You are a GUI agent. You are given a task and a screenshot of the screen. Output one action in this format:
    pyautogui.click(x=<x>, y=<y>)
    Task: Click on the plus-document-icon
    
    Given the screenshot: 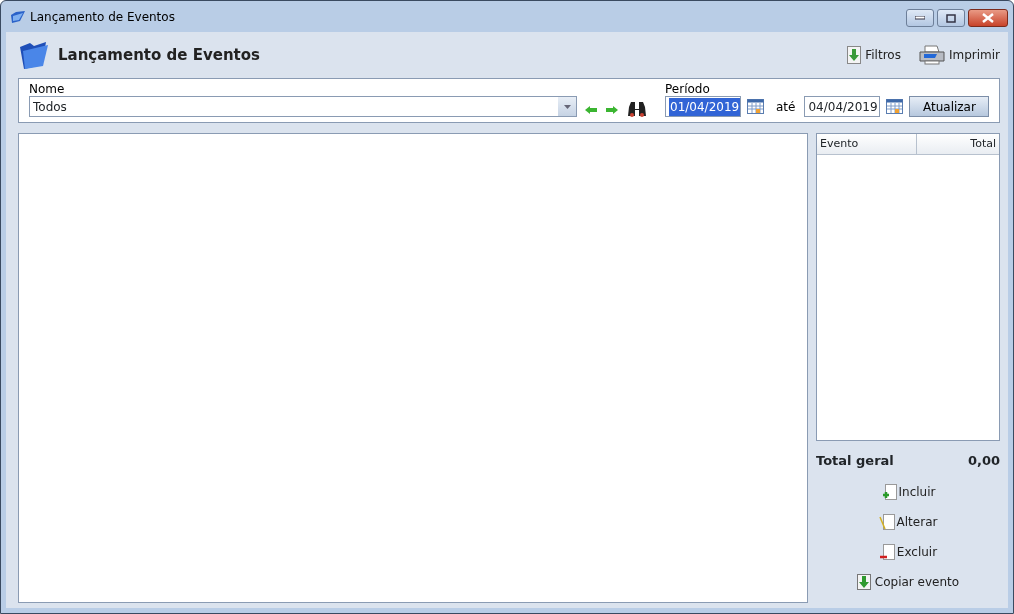 What is the action you would take?
    pyautogui.click(x=888, y=491)
    